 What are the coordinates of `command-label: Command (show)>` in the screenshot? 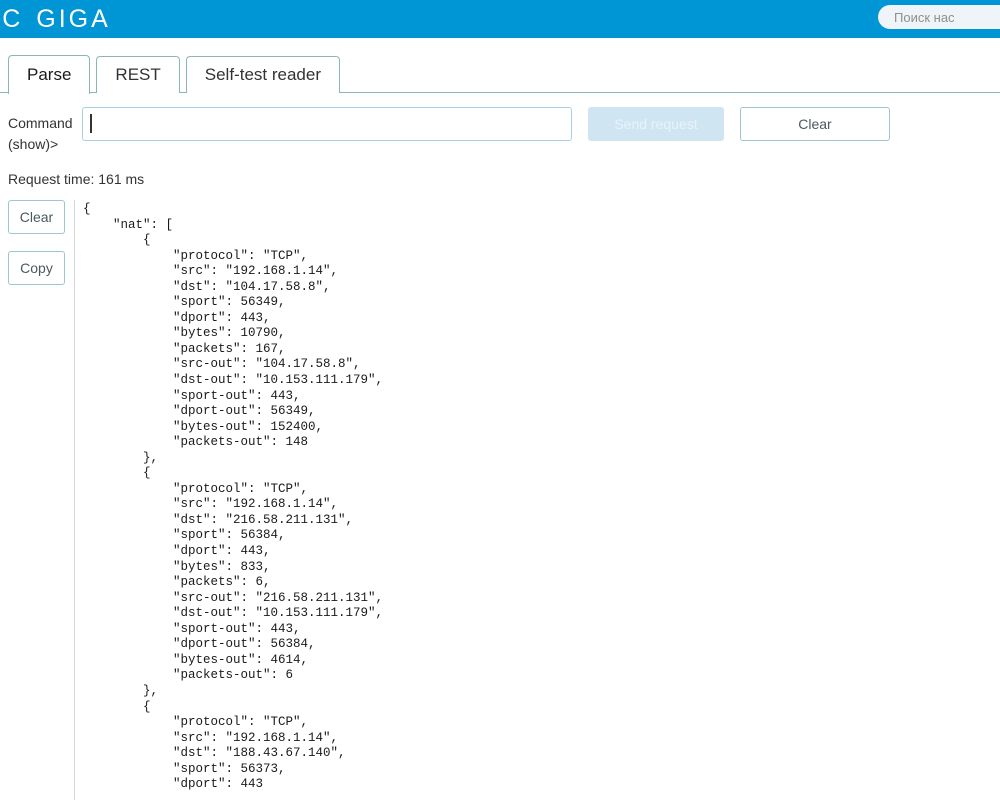 It's located at (45, 131).